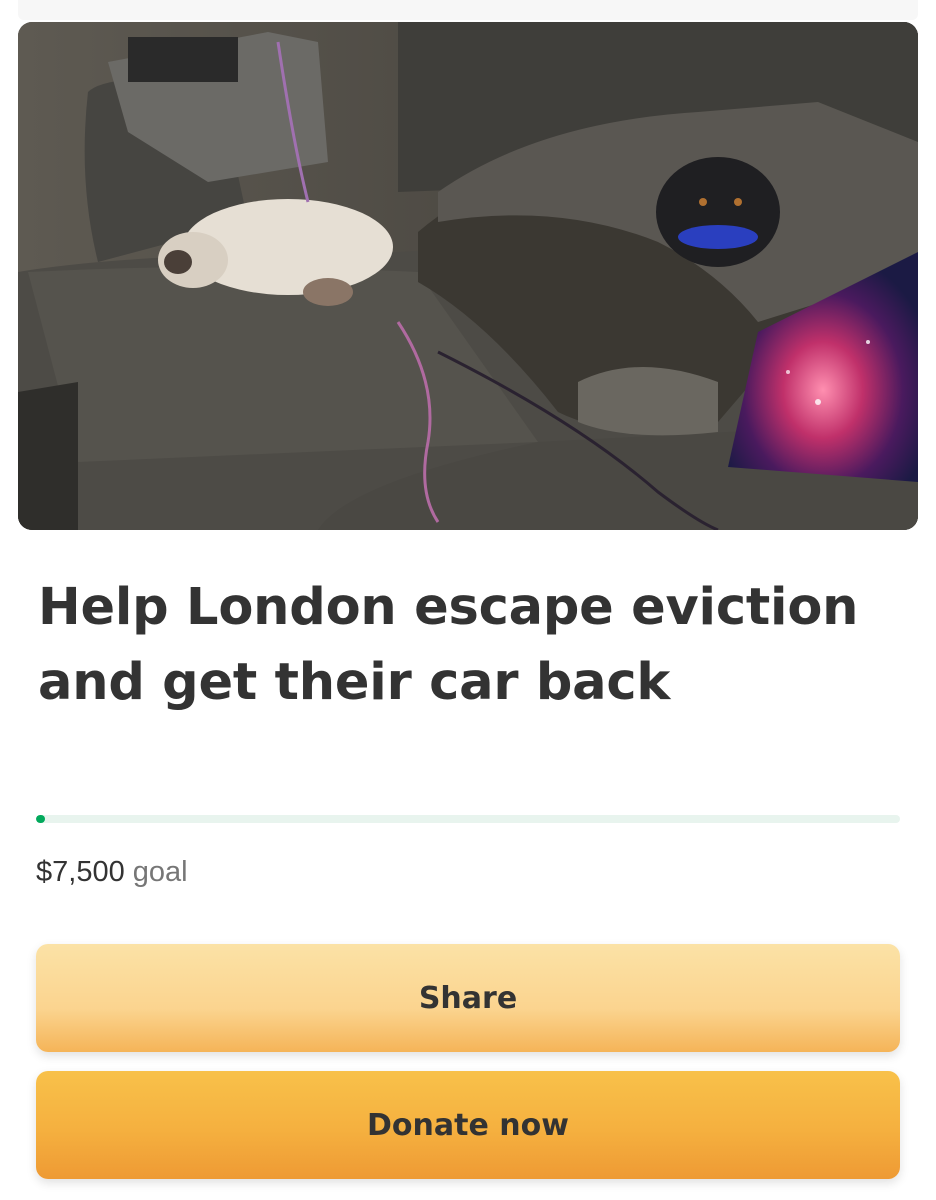 The height and width of the screenshot is (1200, 936). I want to click on donate-now-button: Donate now, so click(468, 1125).